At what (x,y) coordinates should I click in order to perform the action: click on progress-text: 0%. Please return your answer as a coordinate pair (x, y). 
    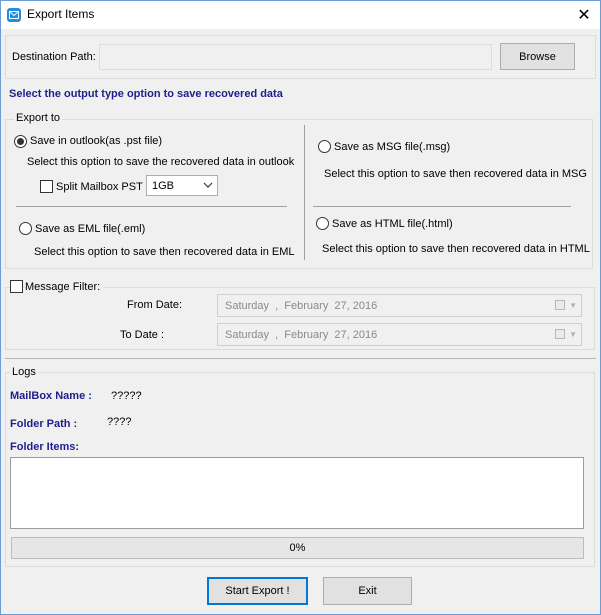
    Looking at the image, I should click on (297, 548).